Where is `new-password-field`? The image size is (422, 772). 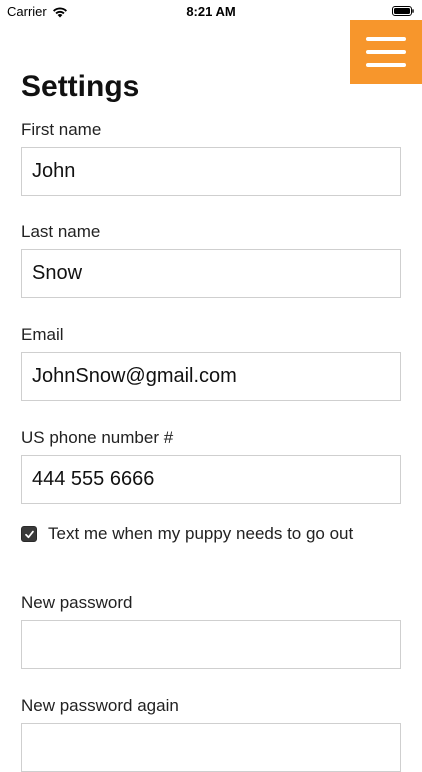 new-password-field is located at coordinates (211, 644).